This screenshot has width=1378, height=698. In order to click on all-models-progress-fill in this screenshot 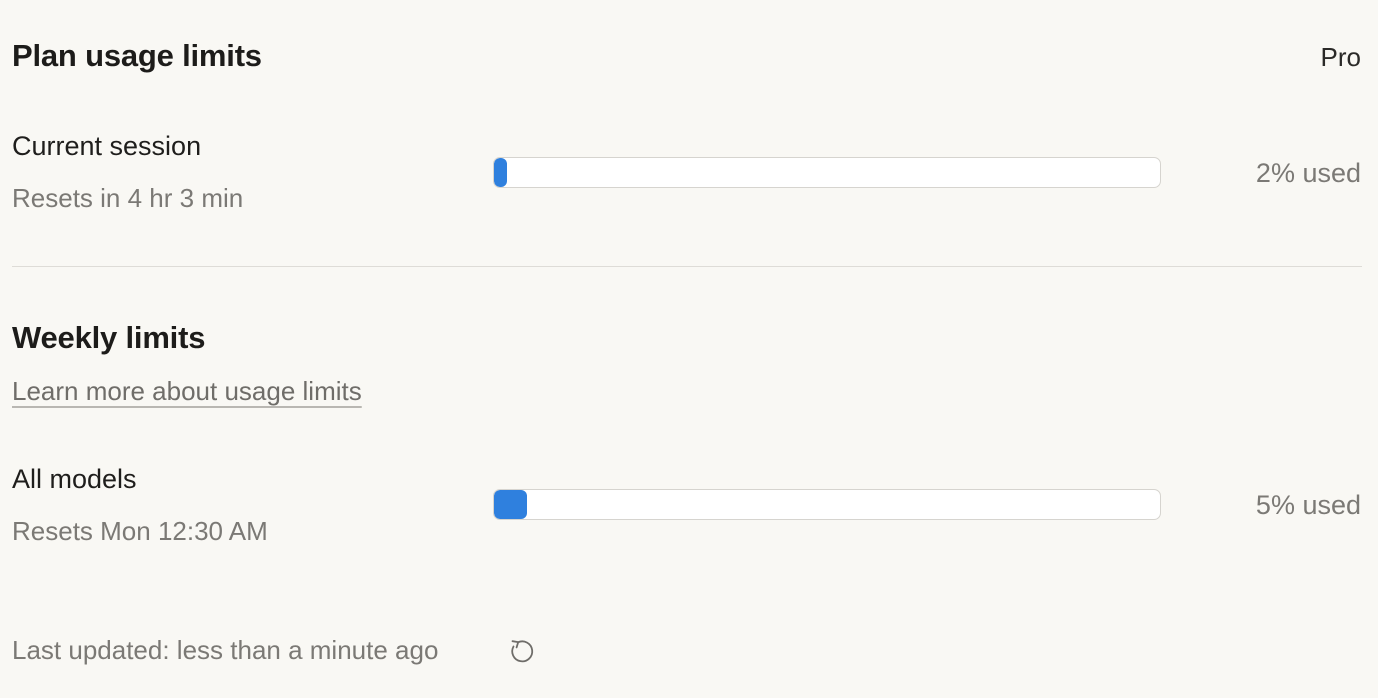, I will do `click(511, 504)`.